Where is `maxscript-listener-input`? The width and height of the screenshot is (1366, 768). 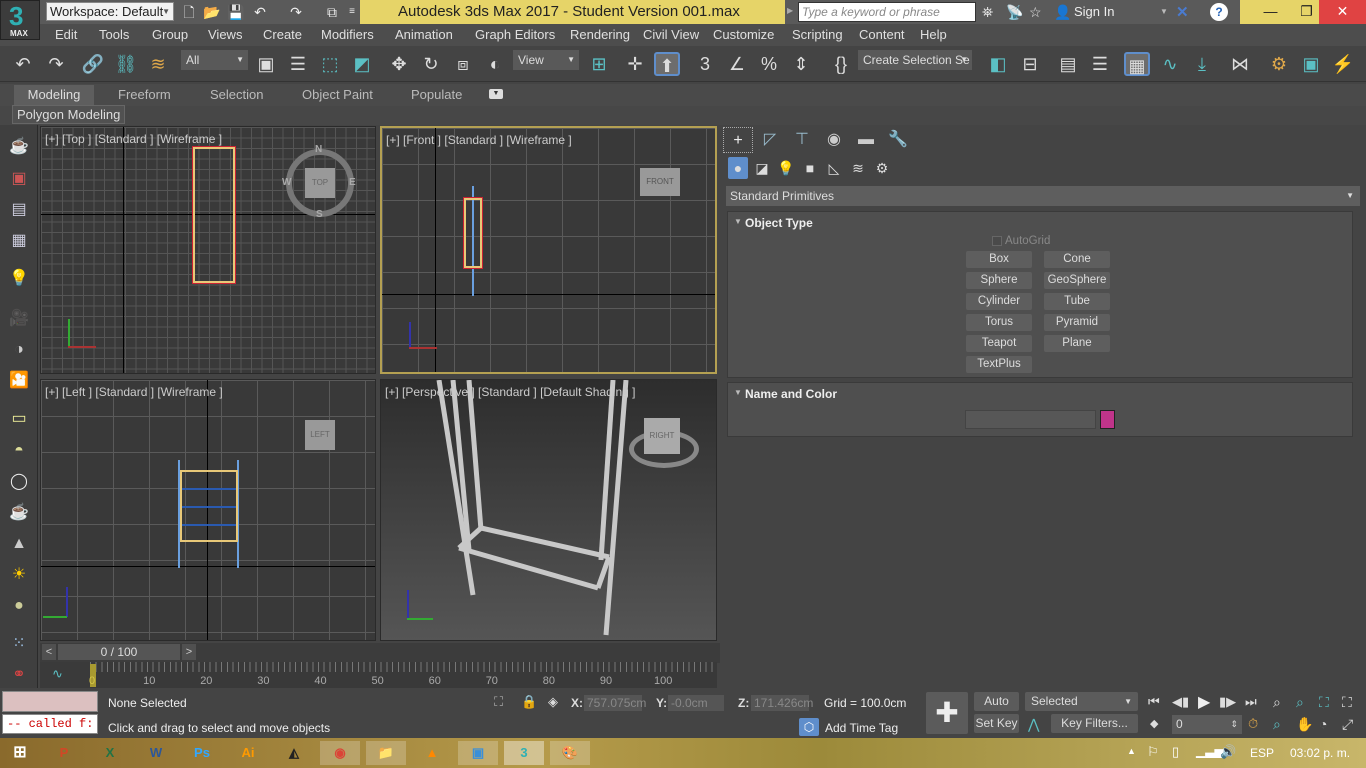 maxscript-listener-input is located at coordinates (50, 701).